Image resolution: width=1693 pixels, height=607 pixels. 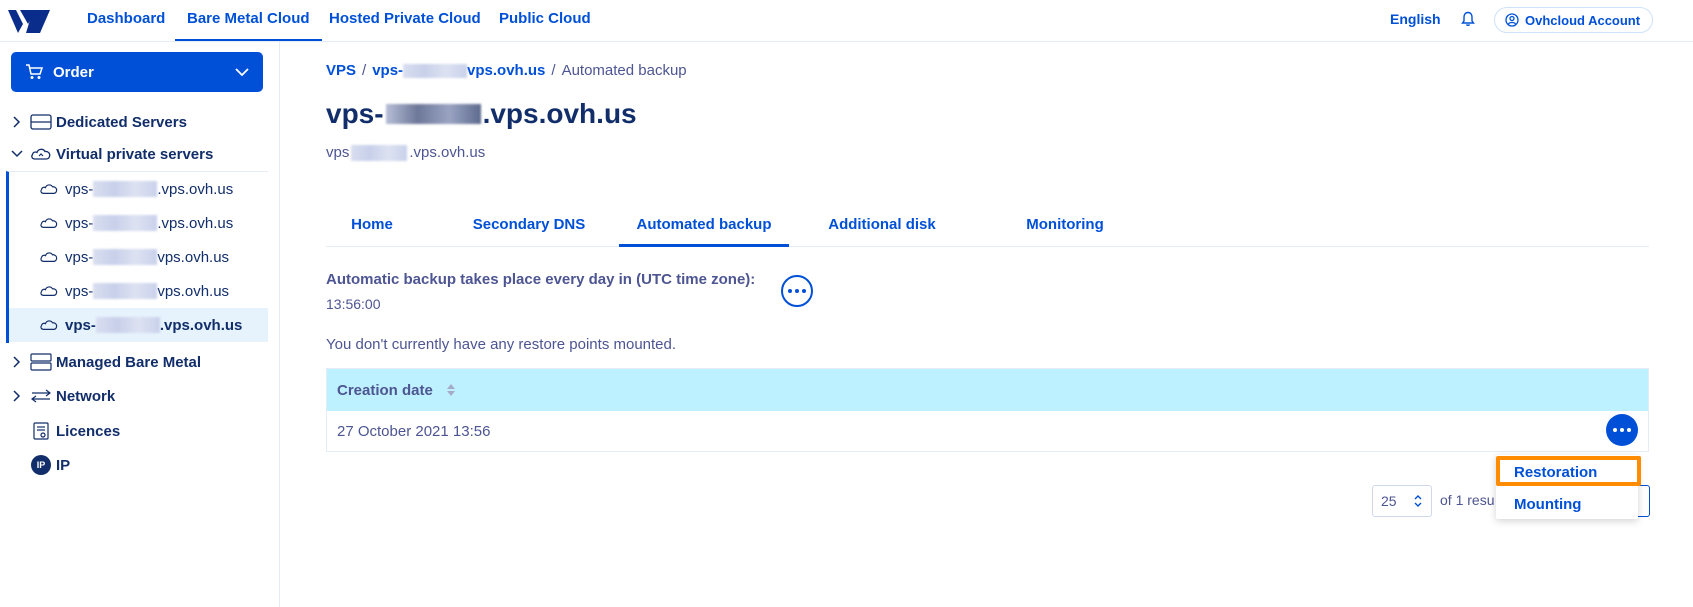 What do you see at coordinates (506, 70) in the screenshot?
I see `breadcrumb-server-suffix: vps.ovh.us` at bounding box center [506, 70].